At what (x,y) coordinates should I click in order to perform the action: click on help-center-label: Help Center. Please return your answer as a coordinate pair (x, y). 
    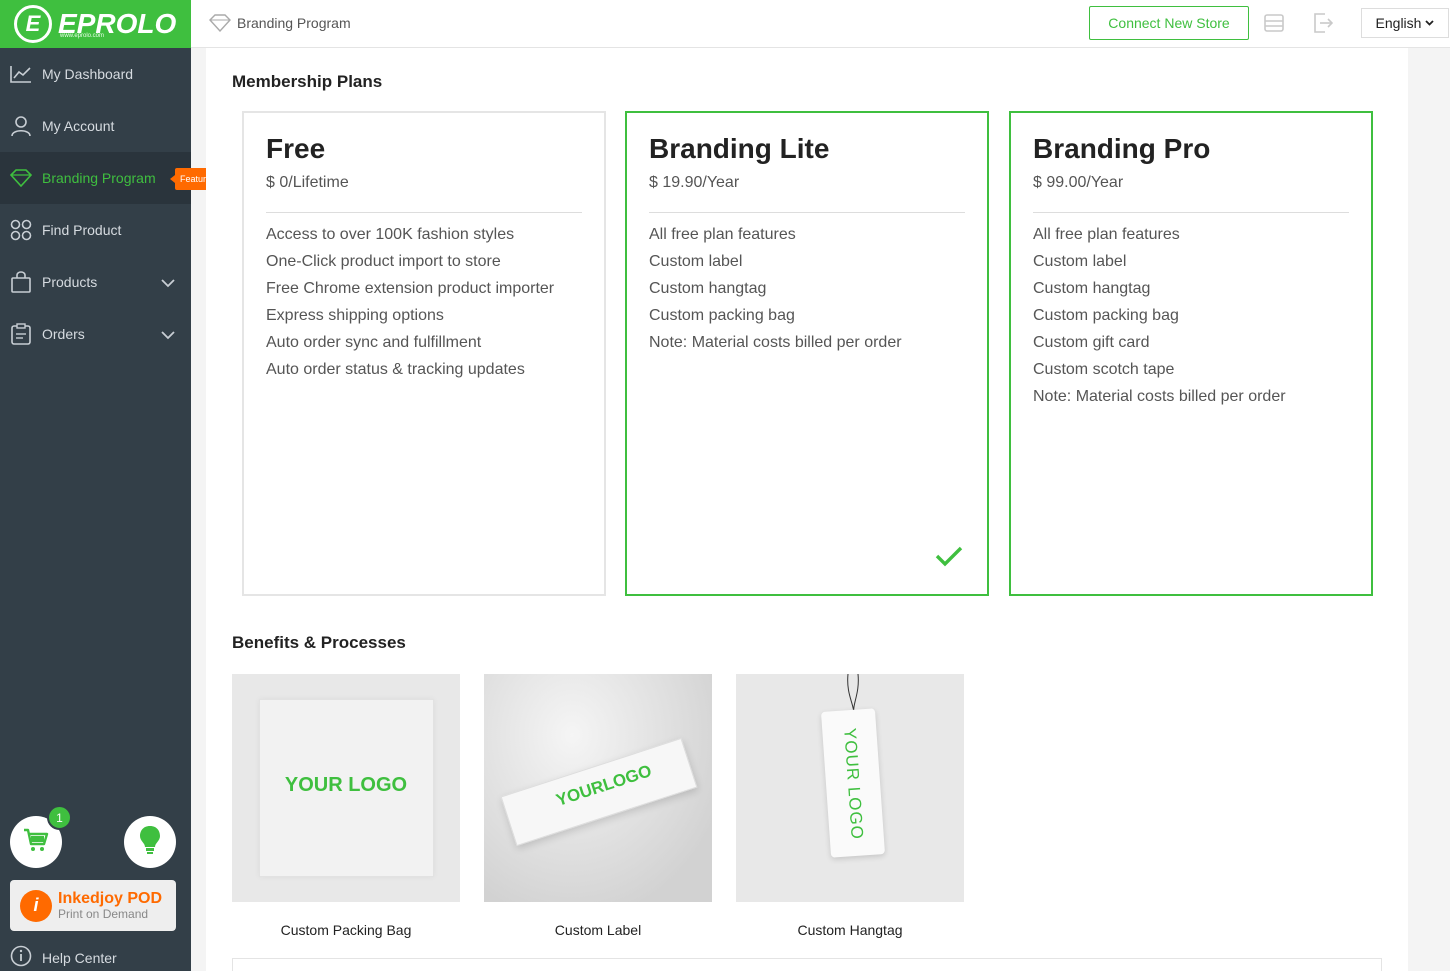
    Looking at the image, I should click on (79, 957).